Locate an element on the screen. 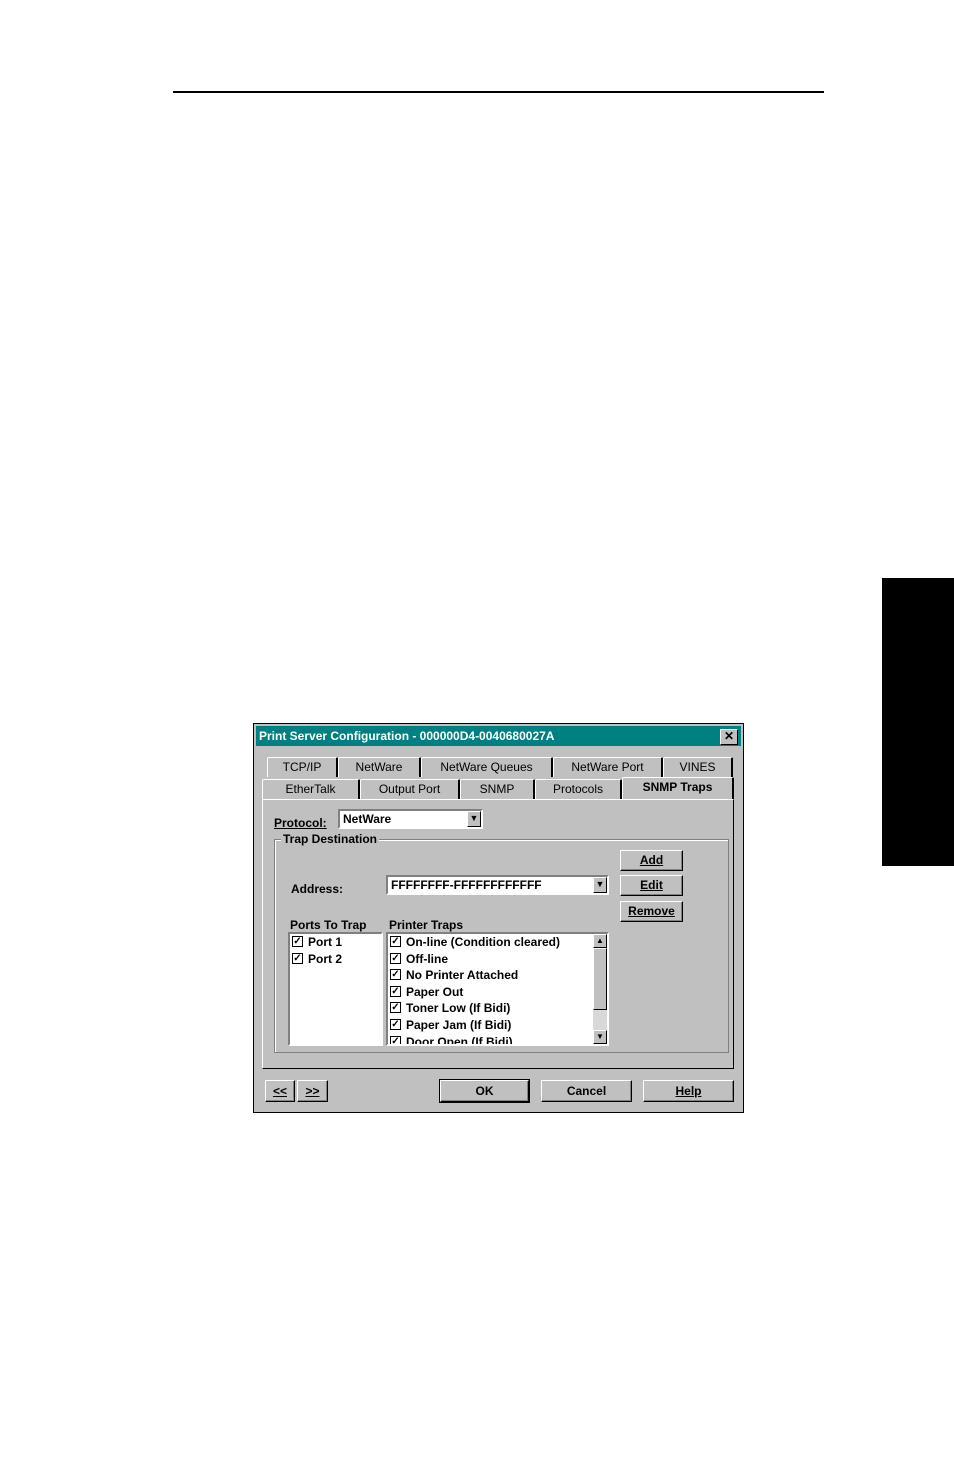 This screenshot has width=954, height=1475. list-item: ✓ Port 1 is located at coordinates (335, 942).